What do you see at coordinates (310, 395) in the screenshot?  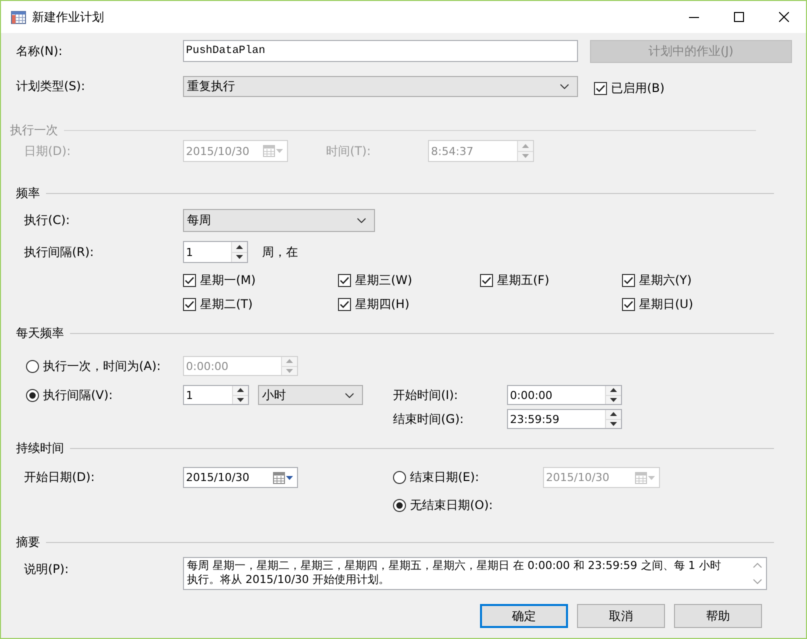 I see `unit-dropdown: 小时` at bounding box center [310, 395].